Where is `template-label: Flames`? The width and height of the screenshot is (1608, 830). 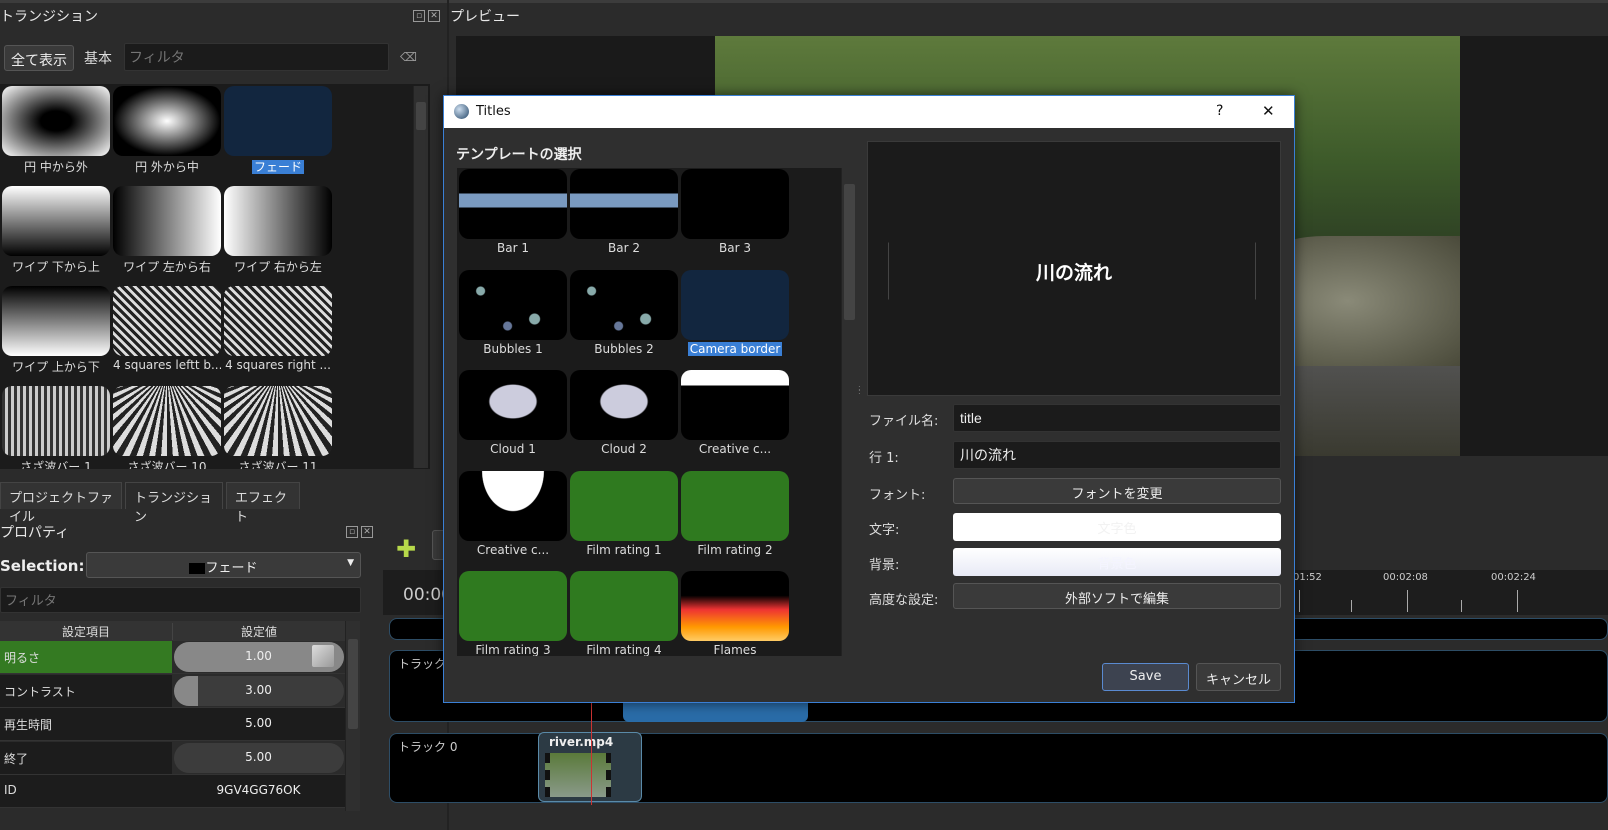
template-label: Flames is located at coordinates (735, 649).